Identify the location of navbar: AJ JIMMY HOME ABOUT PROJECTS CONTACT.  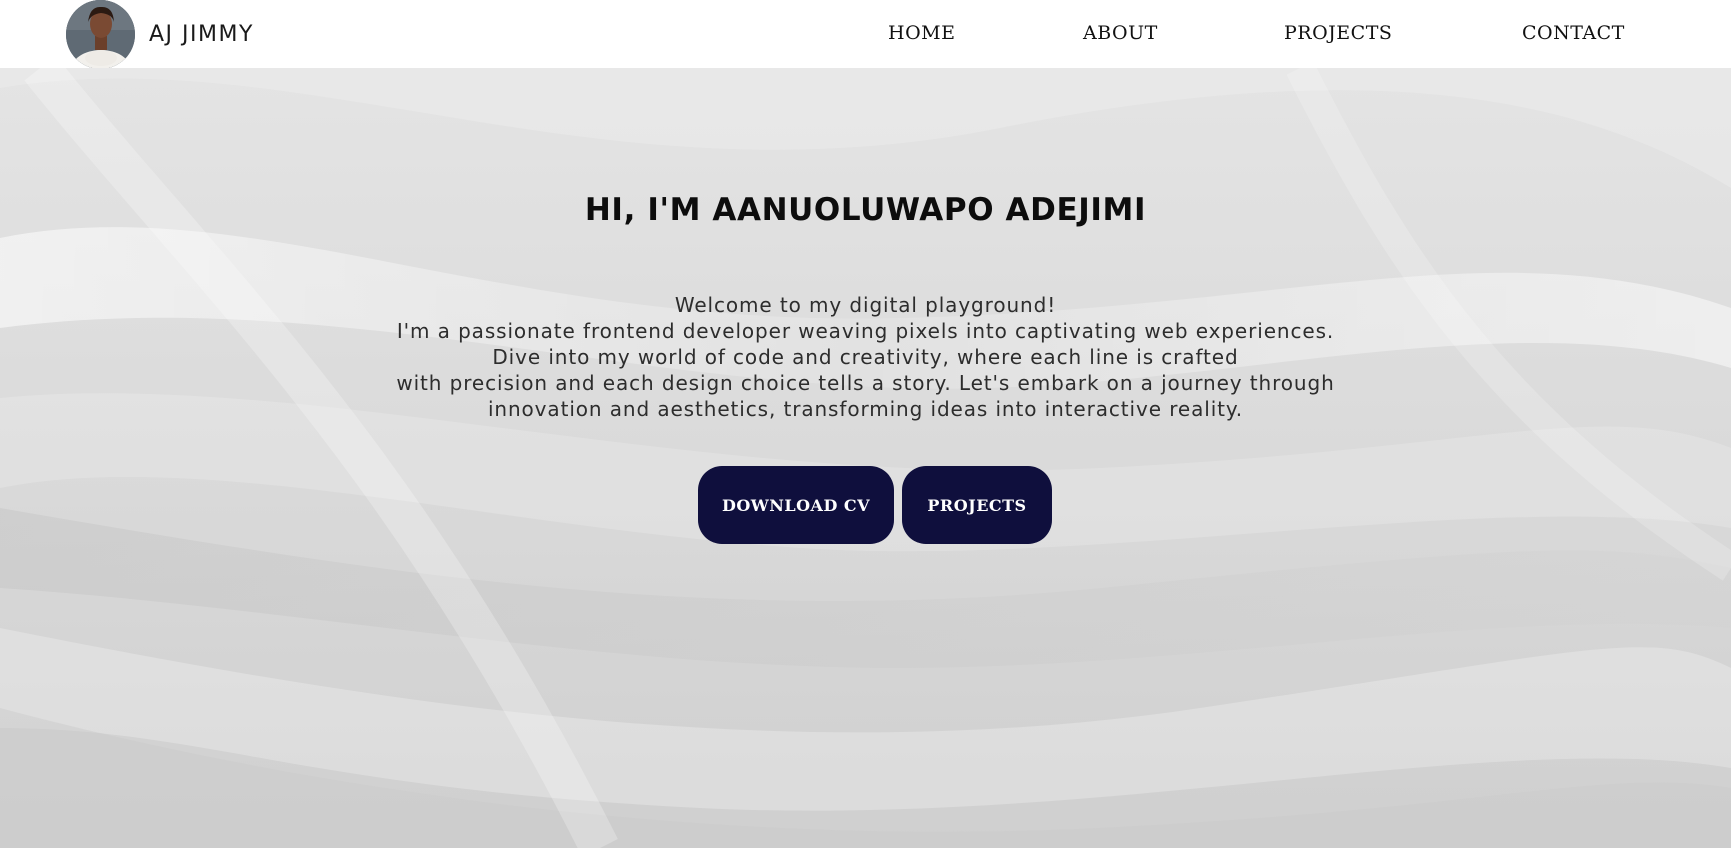
(865, 34).